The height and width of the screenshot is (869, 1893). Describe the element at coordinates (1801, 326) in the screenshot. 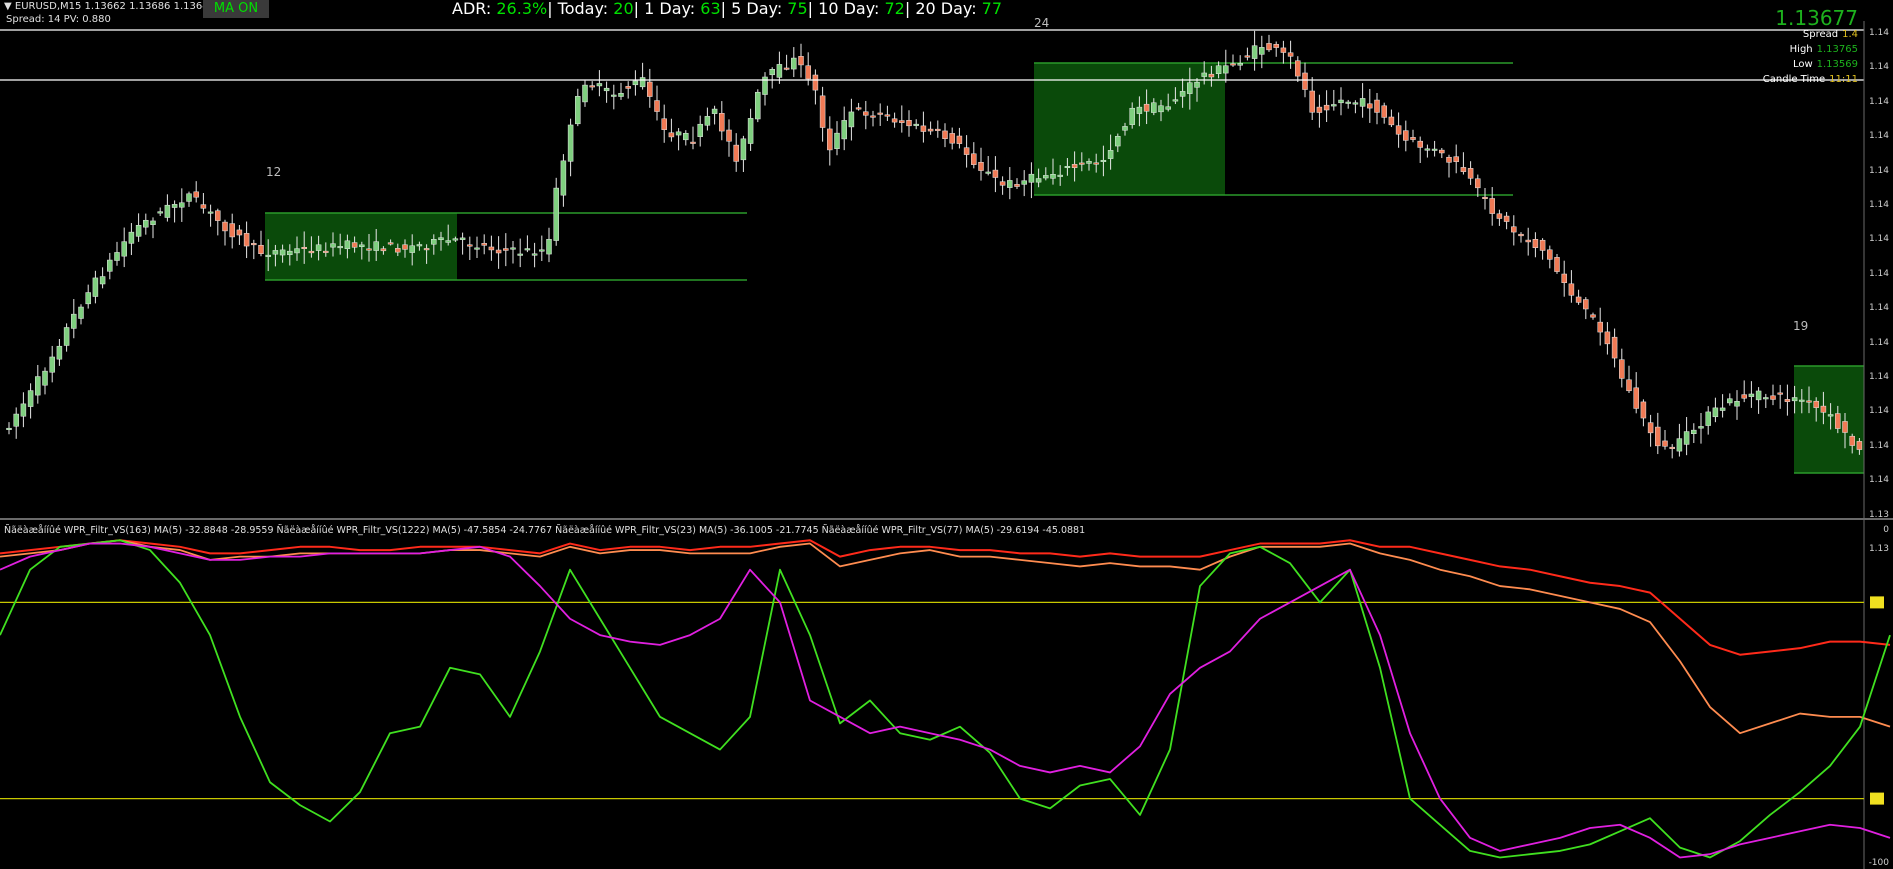

I see `box-count-label: 19` at that location.